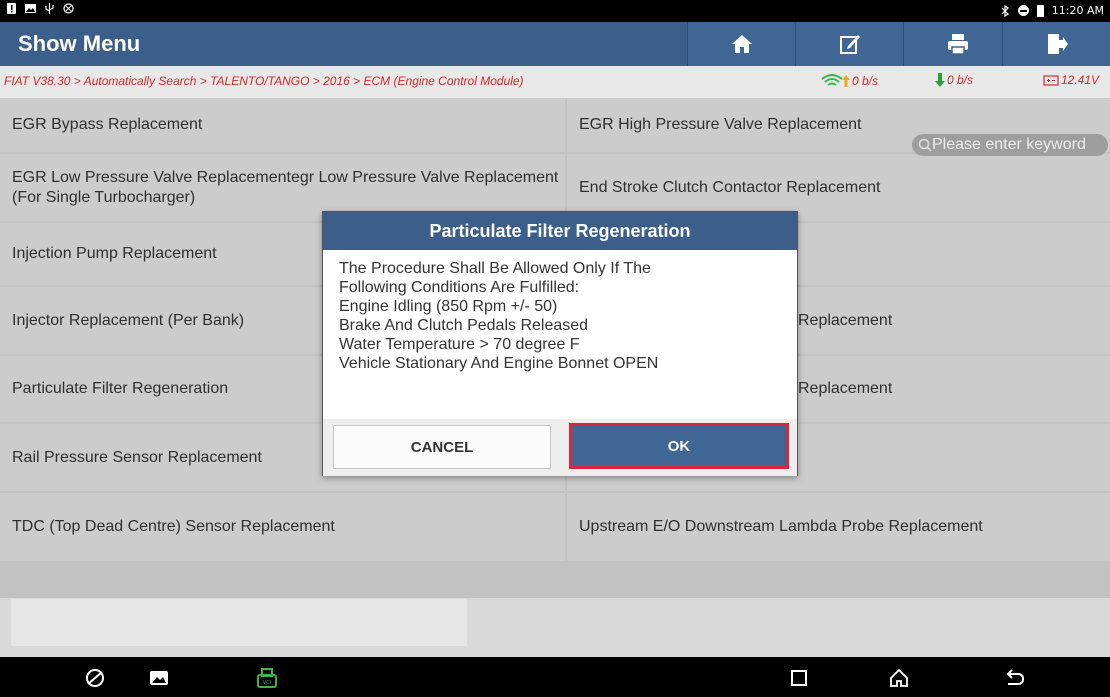 The height and width of the screenshot is (697, 1110). I want to click on debug-icon, so click(68, 8).